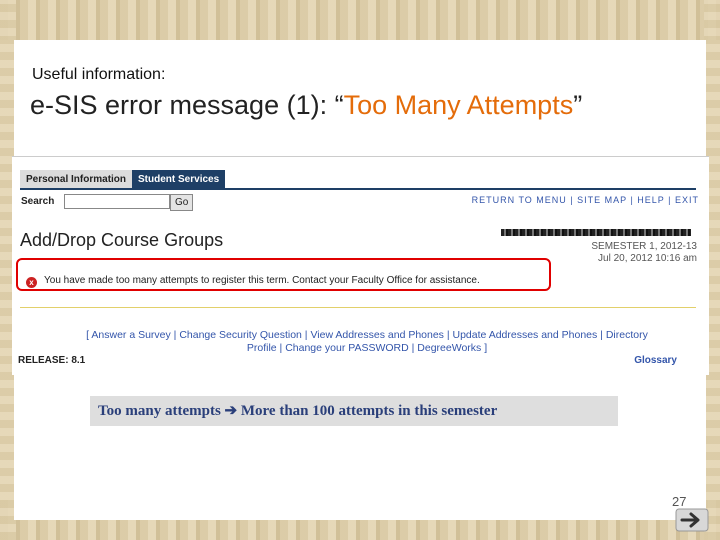 The width and height of the screenshot is (720, 540). I want to click on glossary-link: Glossary, so click(655, 360).